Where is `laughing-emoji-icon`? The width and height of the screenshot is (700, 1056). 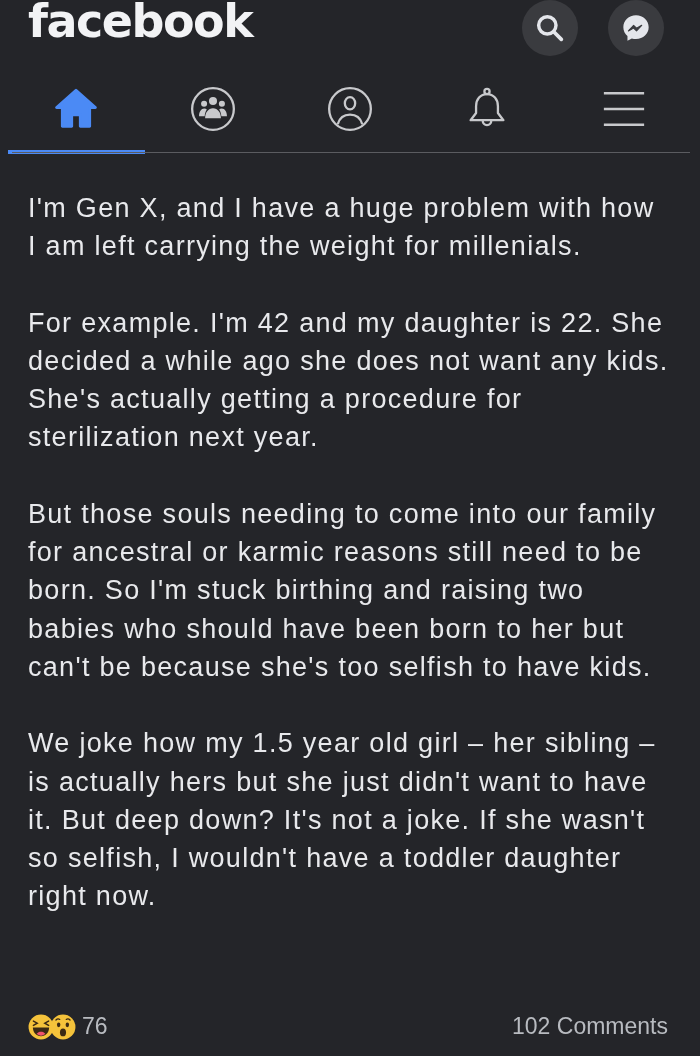 laughing-emoji-icon is located at coordinates (41, 1026).